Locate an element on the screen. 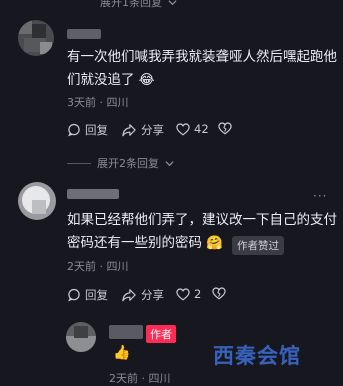  watermark-logo: 西秦会馆 is located at coordinates (257, 356).